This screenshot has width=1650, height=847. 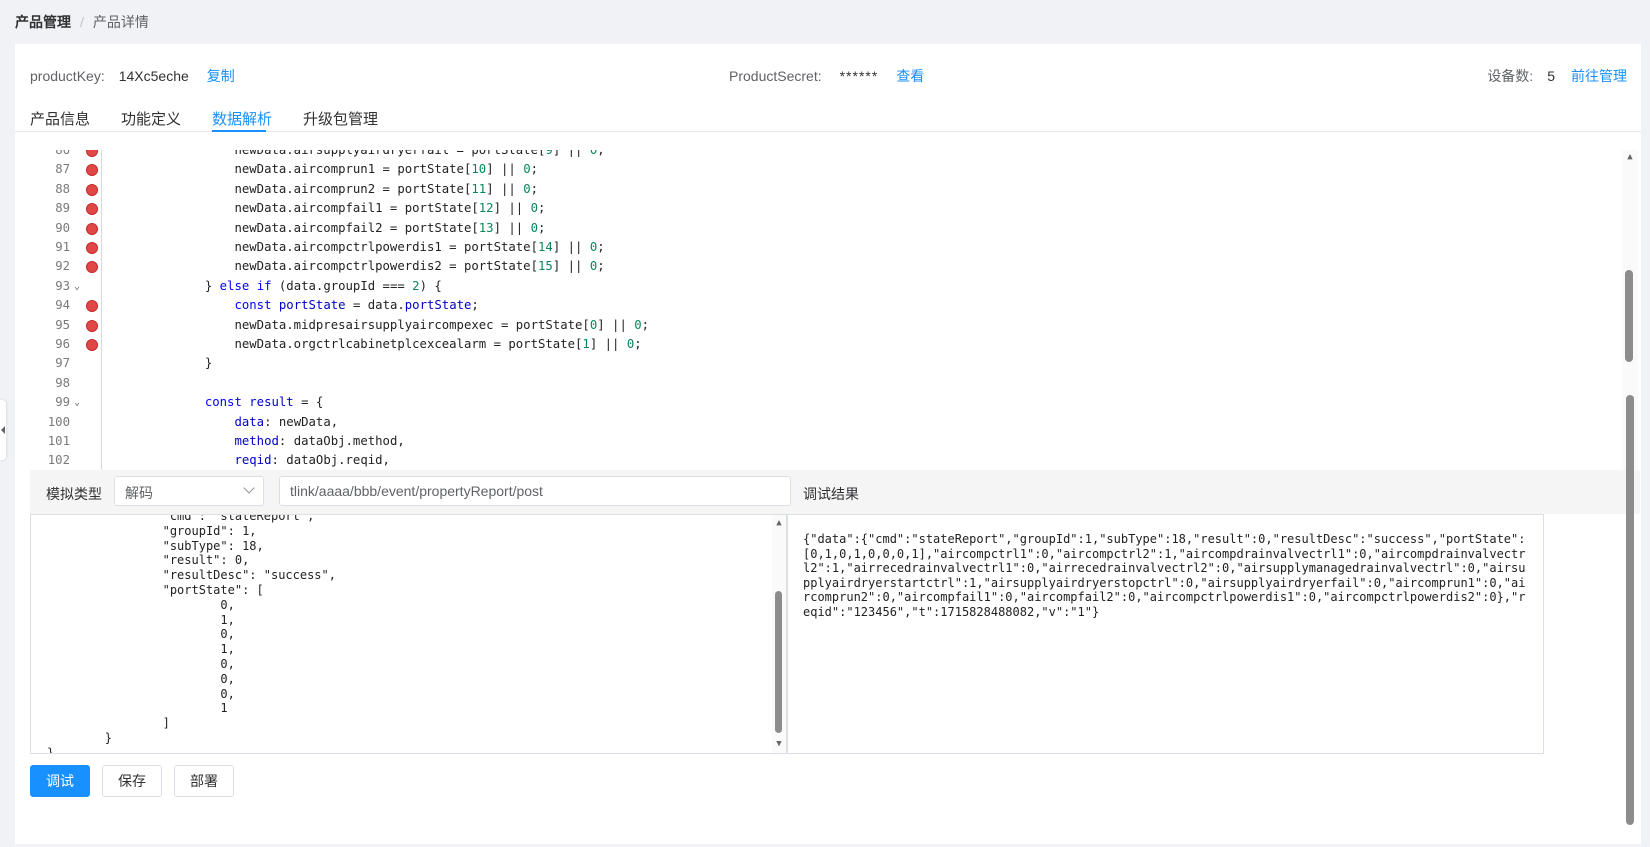 I want to click on sim-type-value: 解码, so click(x=139, y=493).